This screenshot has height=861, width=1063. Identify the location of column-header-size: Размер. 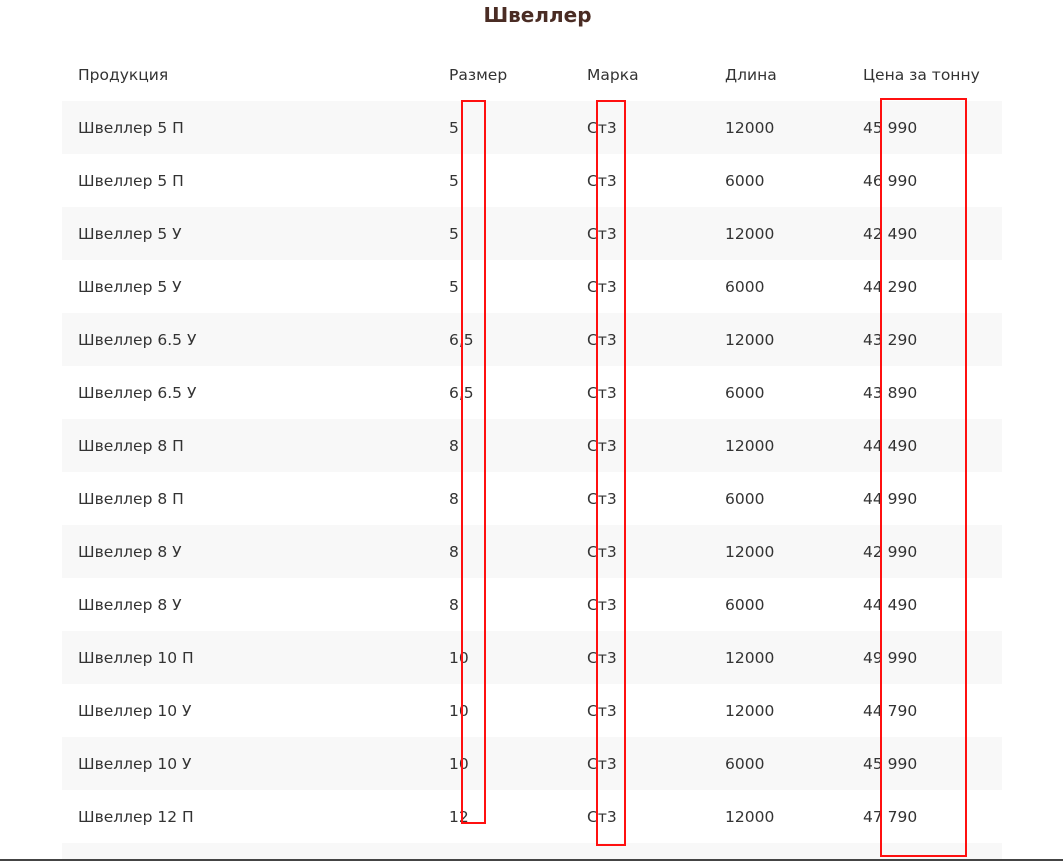
(478, 74).